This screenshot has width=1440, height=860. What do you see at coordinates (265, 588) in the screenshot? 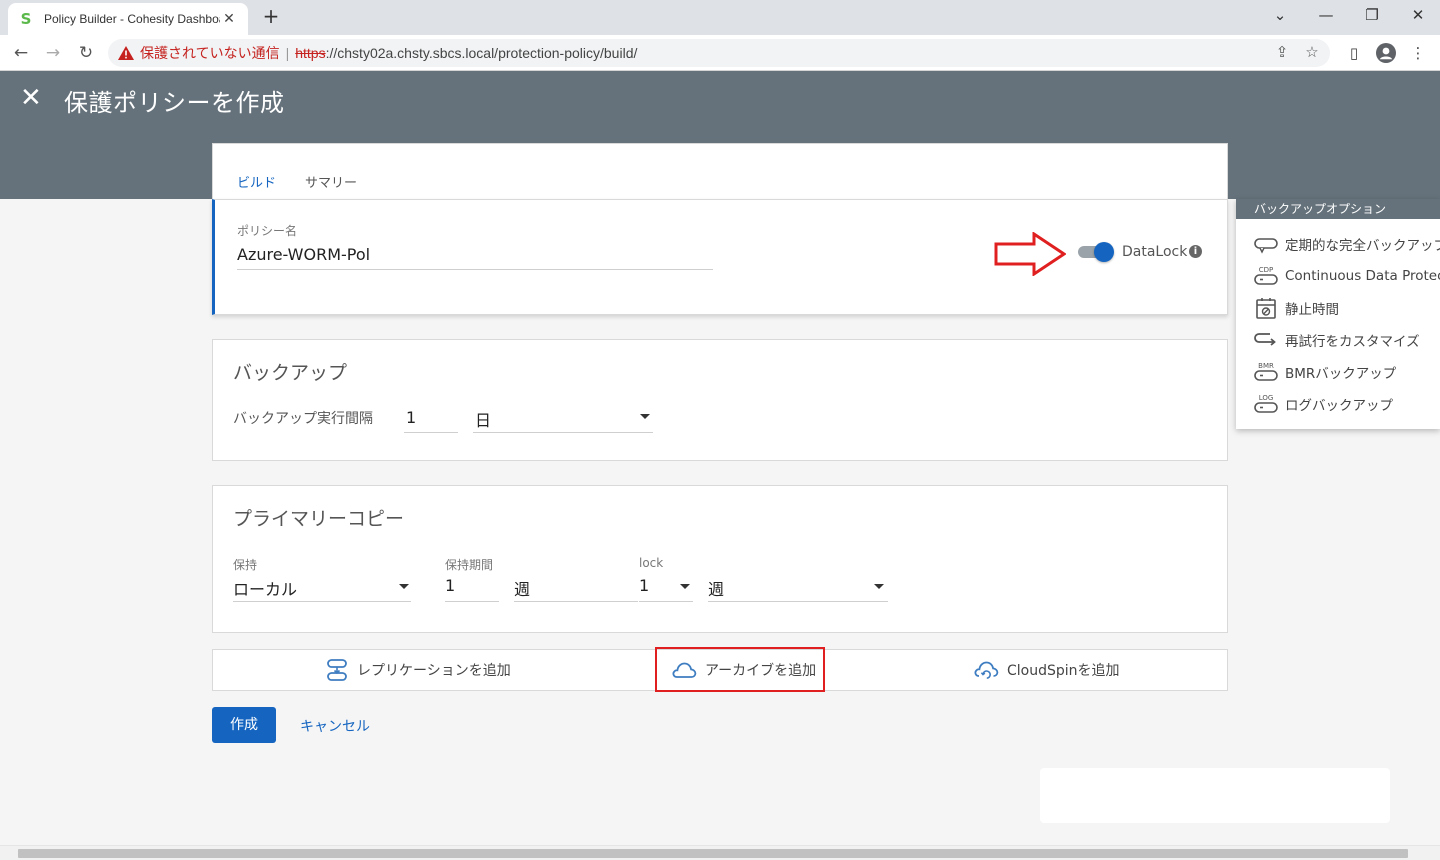
I see `retain-select: ローカル` at bounding box center [265, 588].